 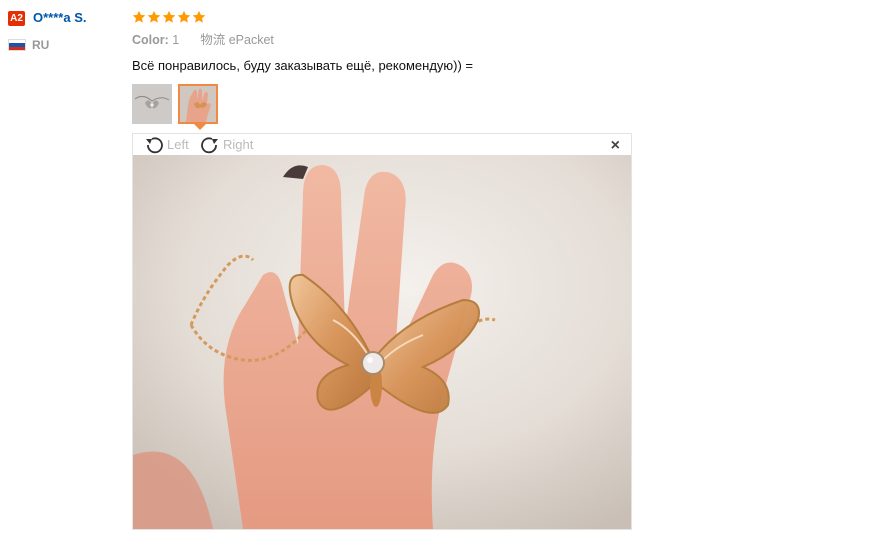 I want to click on order-details: Color: 1 物流 ePacket, so click(x=203, y=40).